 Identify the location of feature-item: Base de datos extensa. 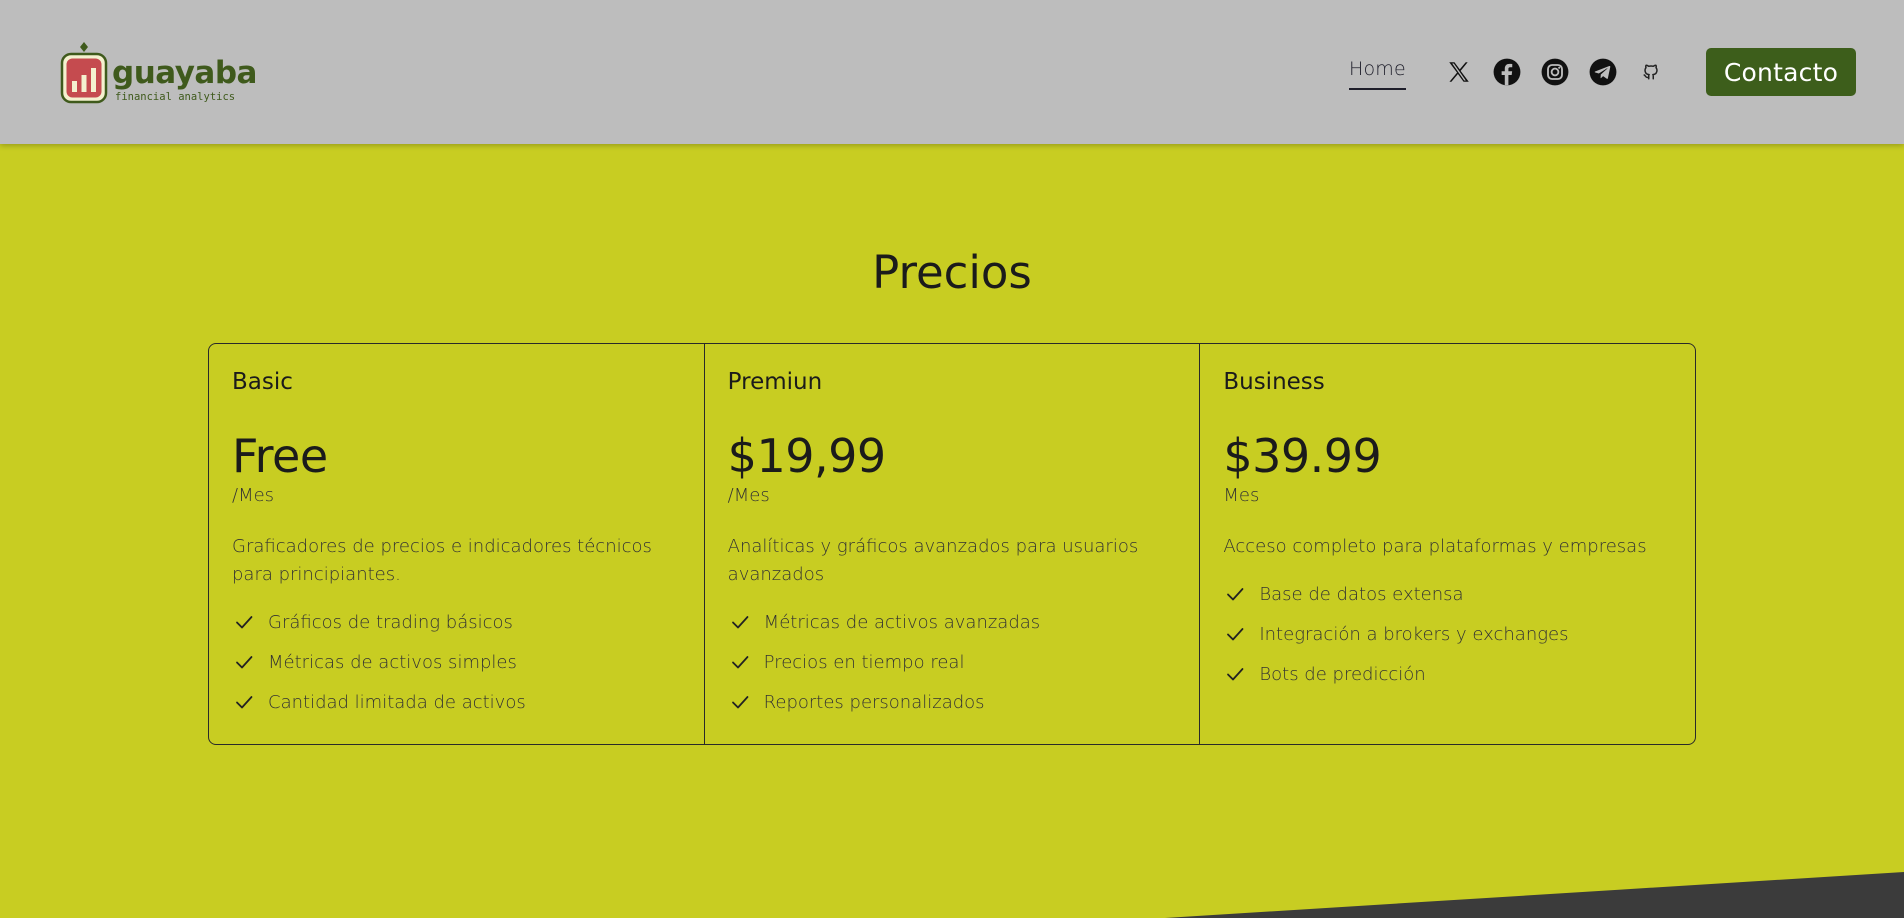
(1447, 594).